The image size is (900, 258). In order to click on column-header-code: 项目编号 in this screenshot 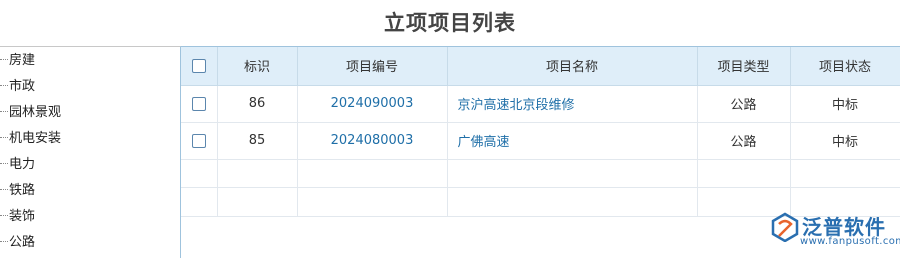, I will do `click(372, 66)`.